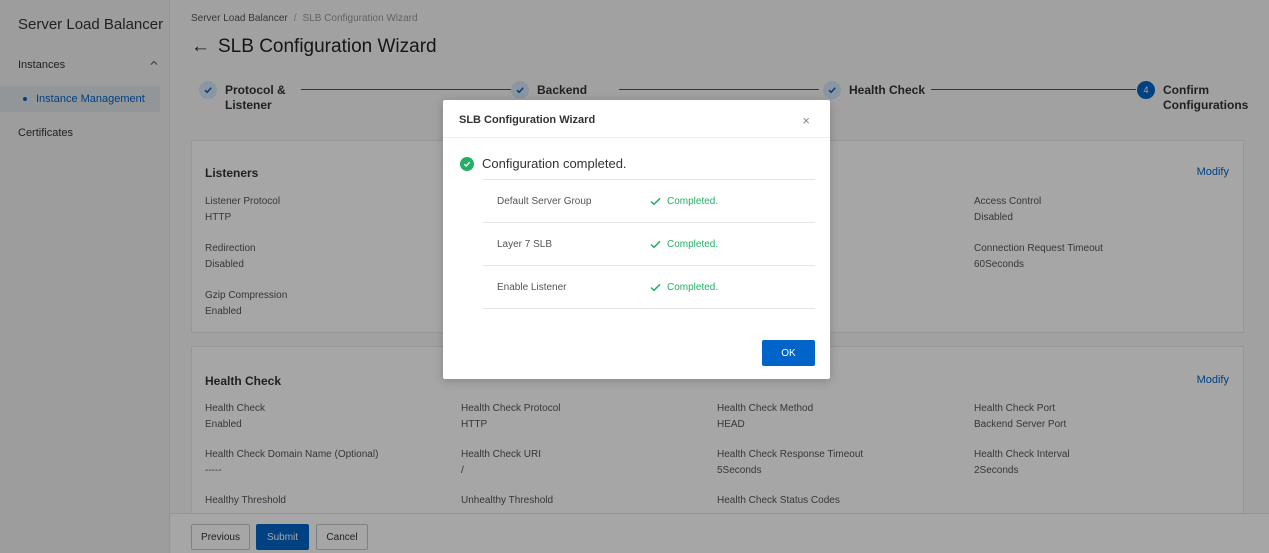  I want to click on task-name: Default Server Group, so click(544, 201).